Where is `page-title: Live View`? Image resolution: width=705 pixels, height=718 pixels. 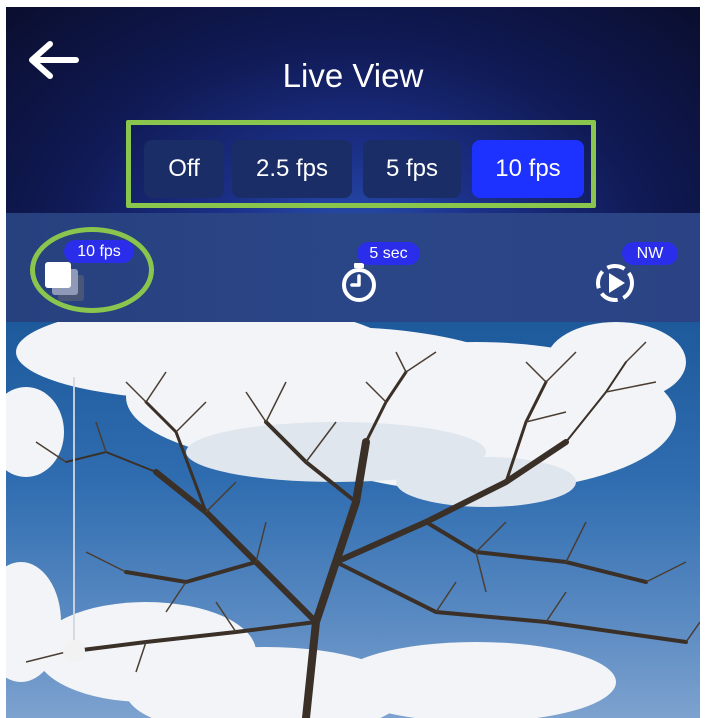 page-title: Live View is located at coordinates (353, 75).